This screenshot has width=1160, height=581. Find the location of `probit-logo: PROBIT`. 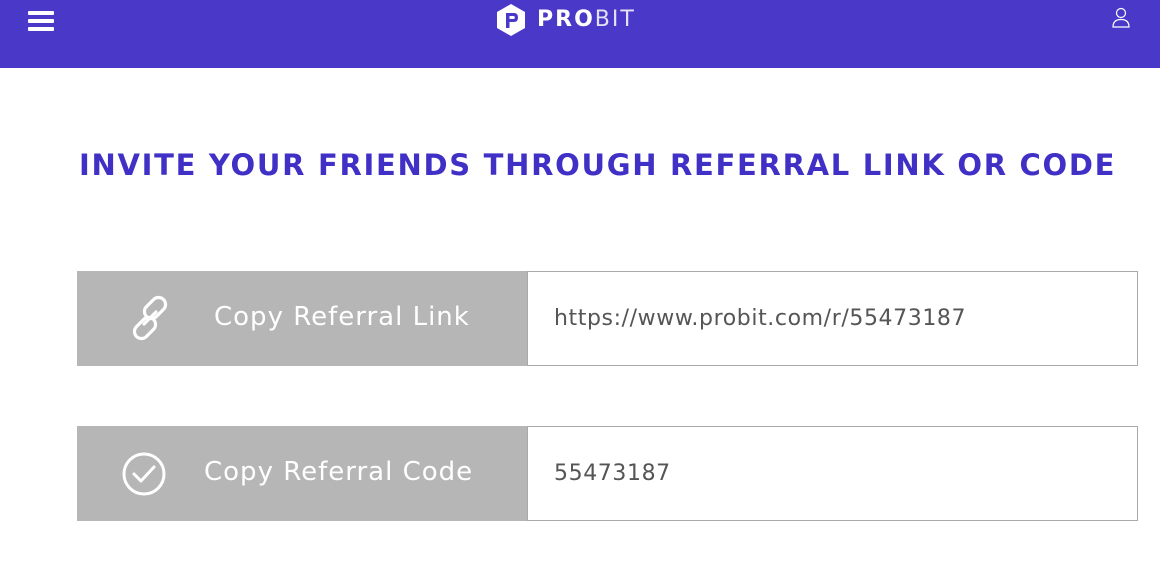

probit-logo: PROBIT is located at coordinates (565, 20).